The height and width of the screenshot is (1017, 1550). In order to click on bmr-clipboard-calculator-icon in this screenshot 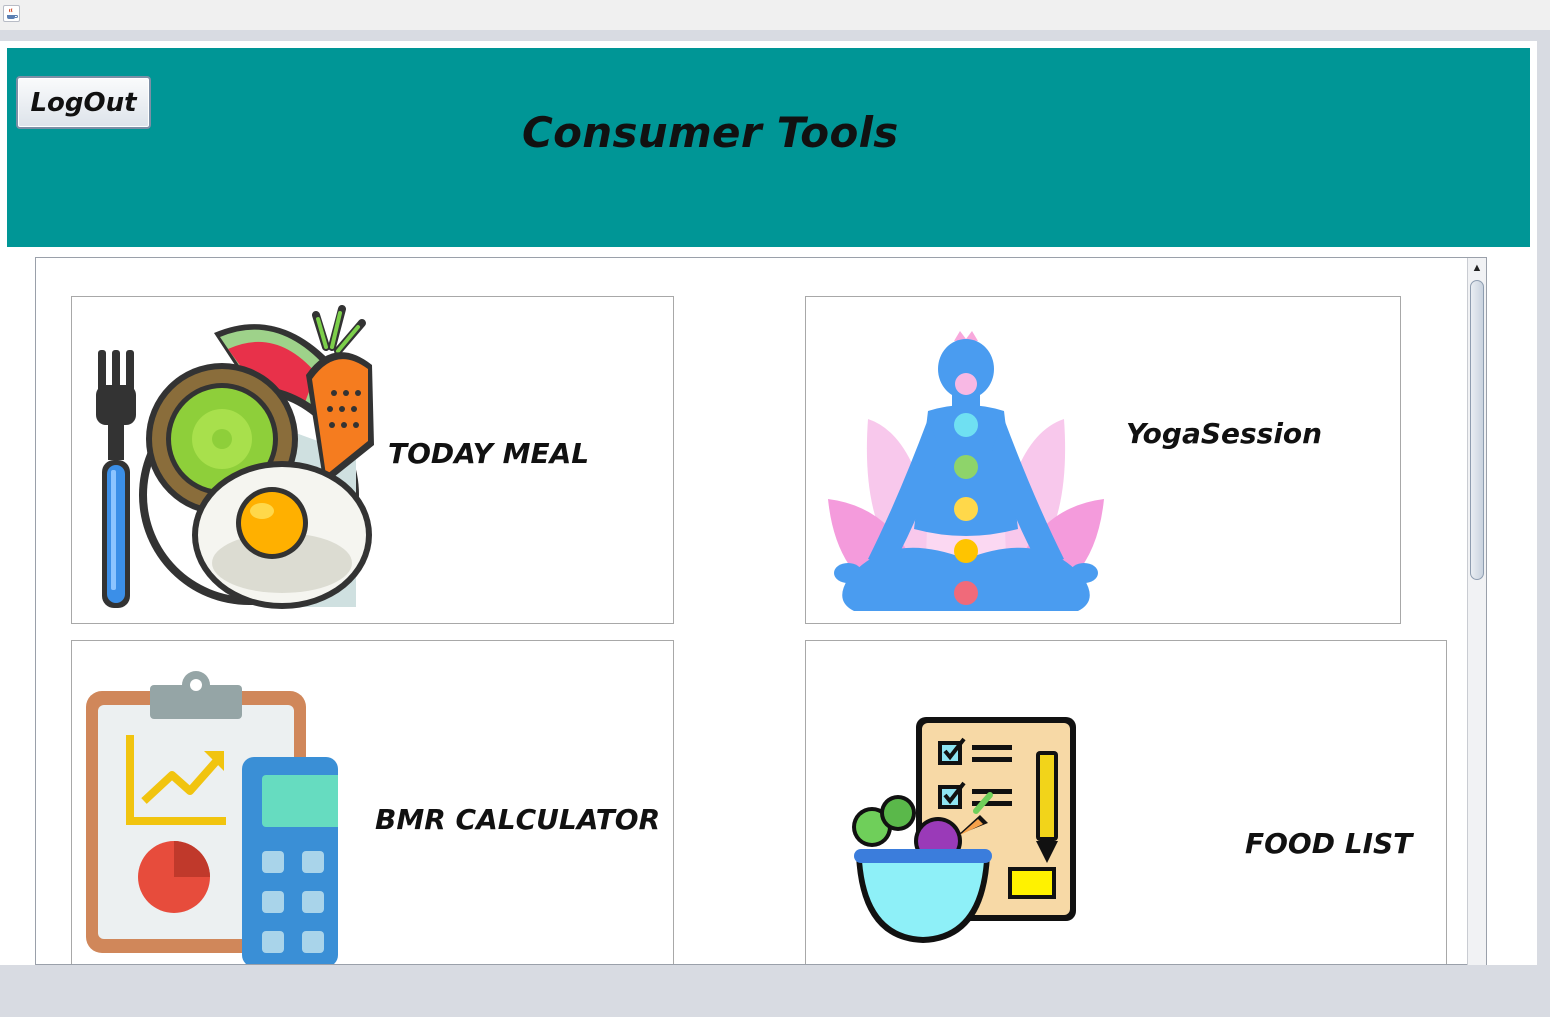, I will do `click(212, 817)`.